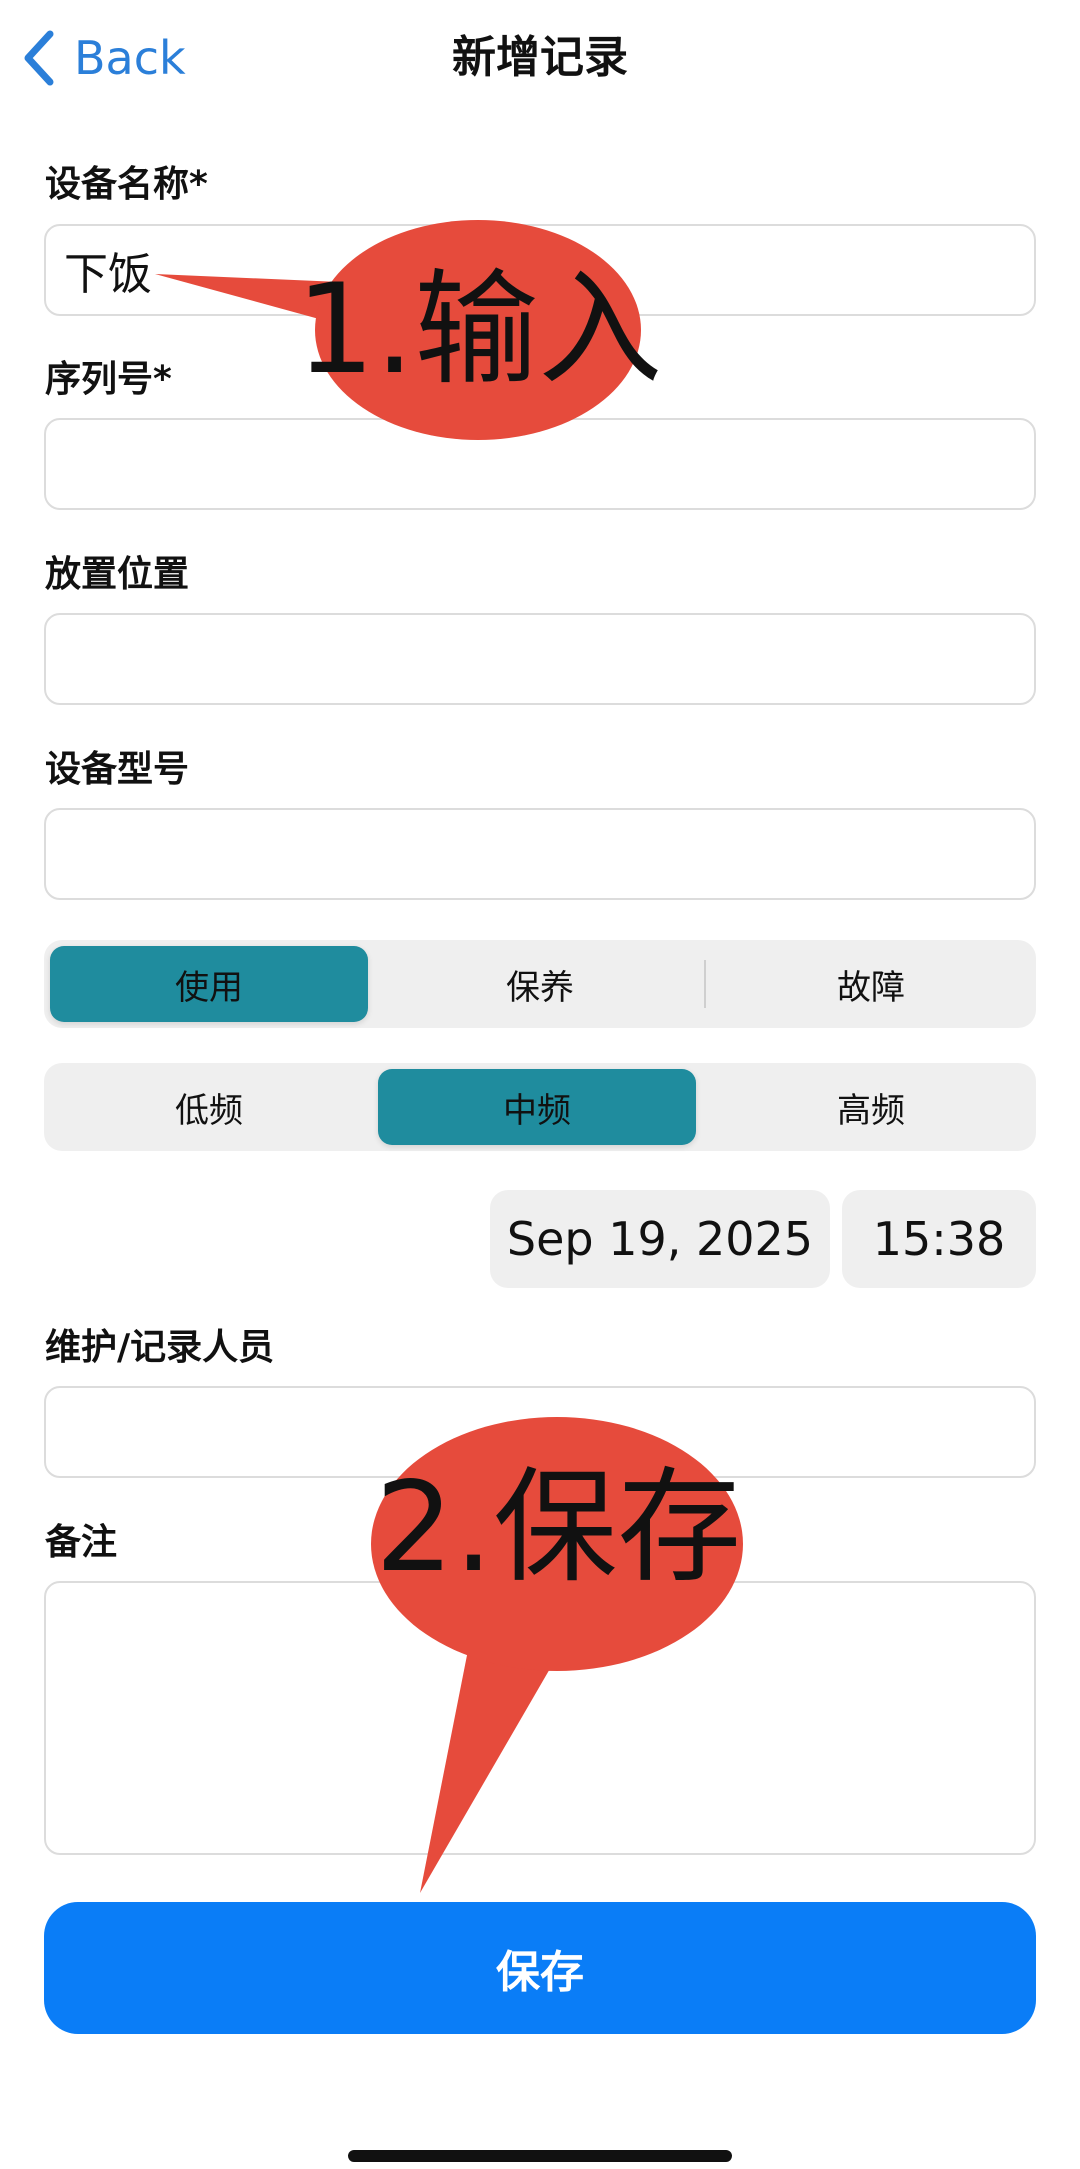 This screenshot has width=1080, height=2169. I want to click on segment-freq-high: 高频, so click(871, 1107).